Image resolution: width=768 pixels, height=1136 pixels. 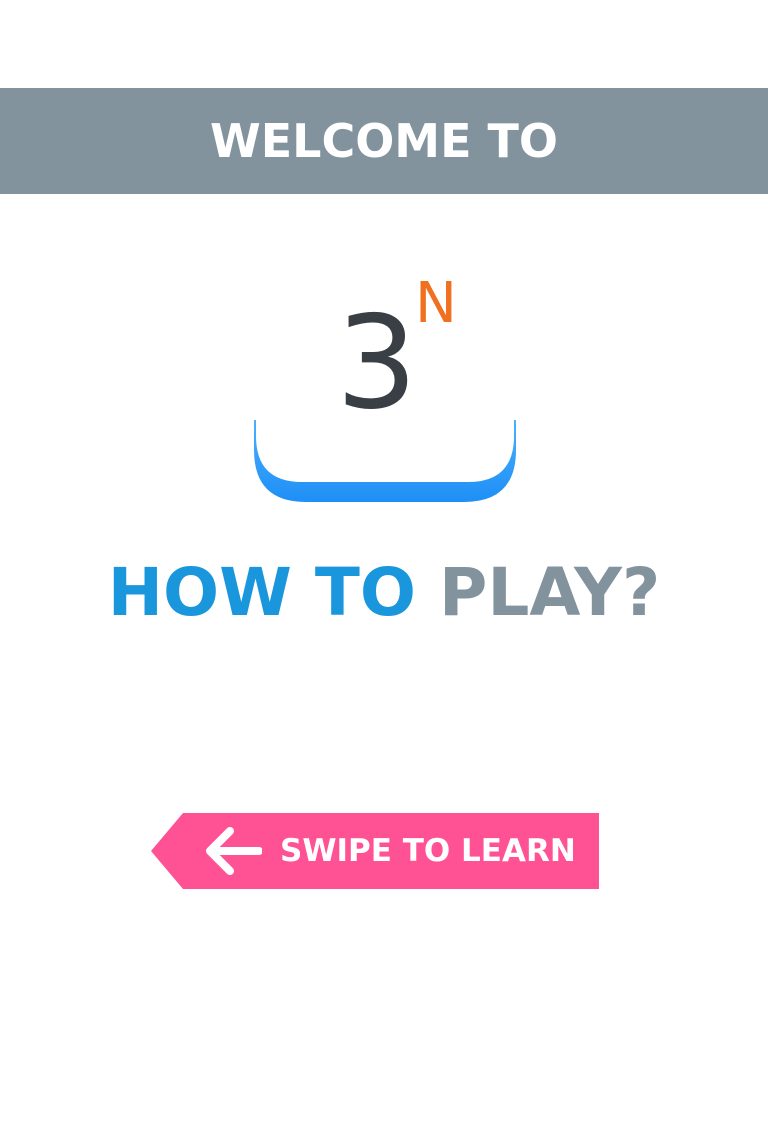 What do you see at coordinates (549, 592) in the screenshot?
I see `heading-part-play: PLAY?` at bounding box center [549, 592].